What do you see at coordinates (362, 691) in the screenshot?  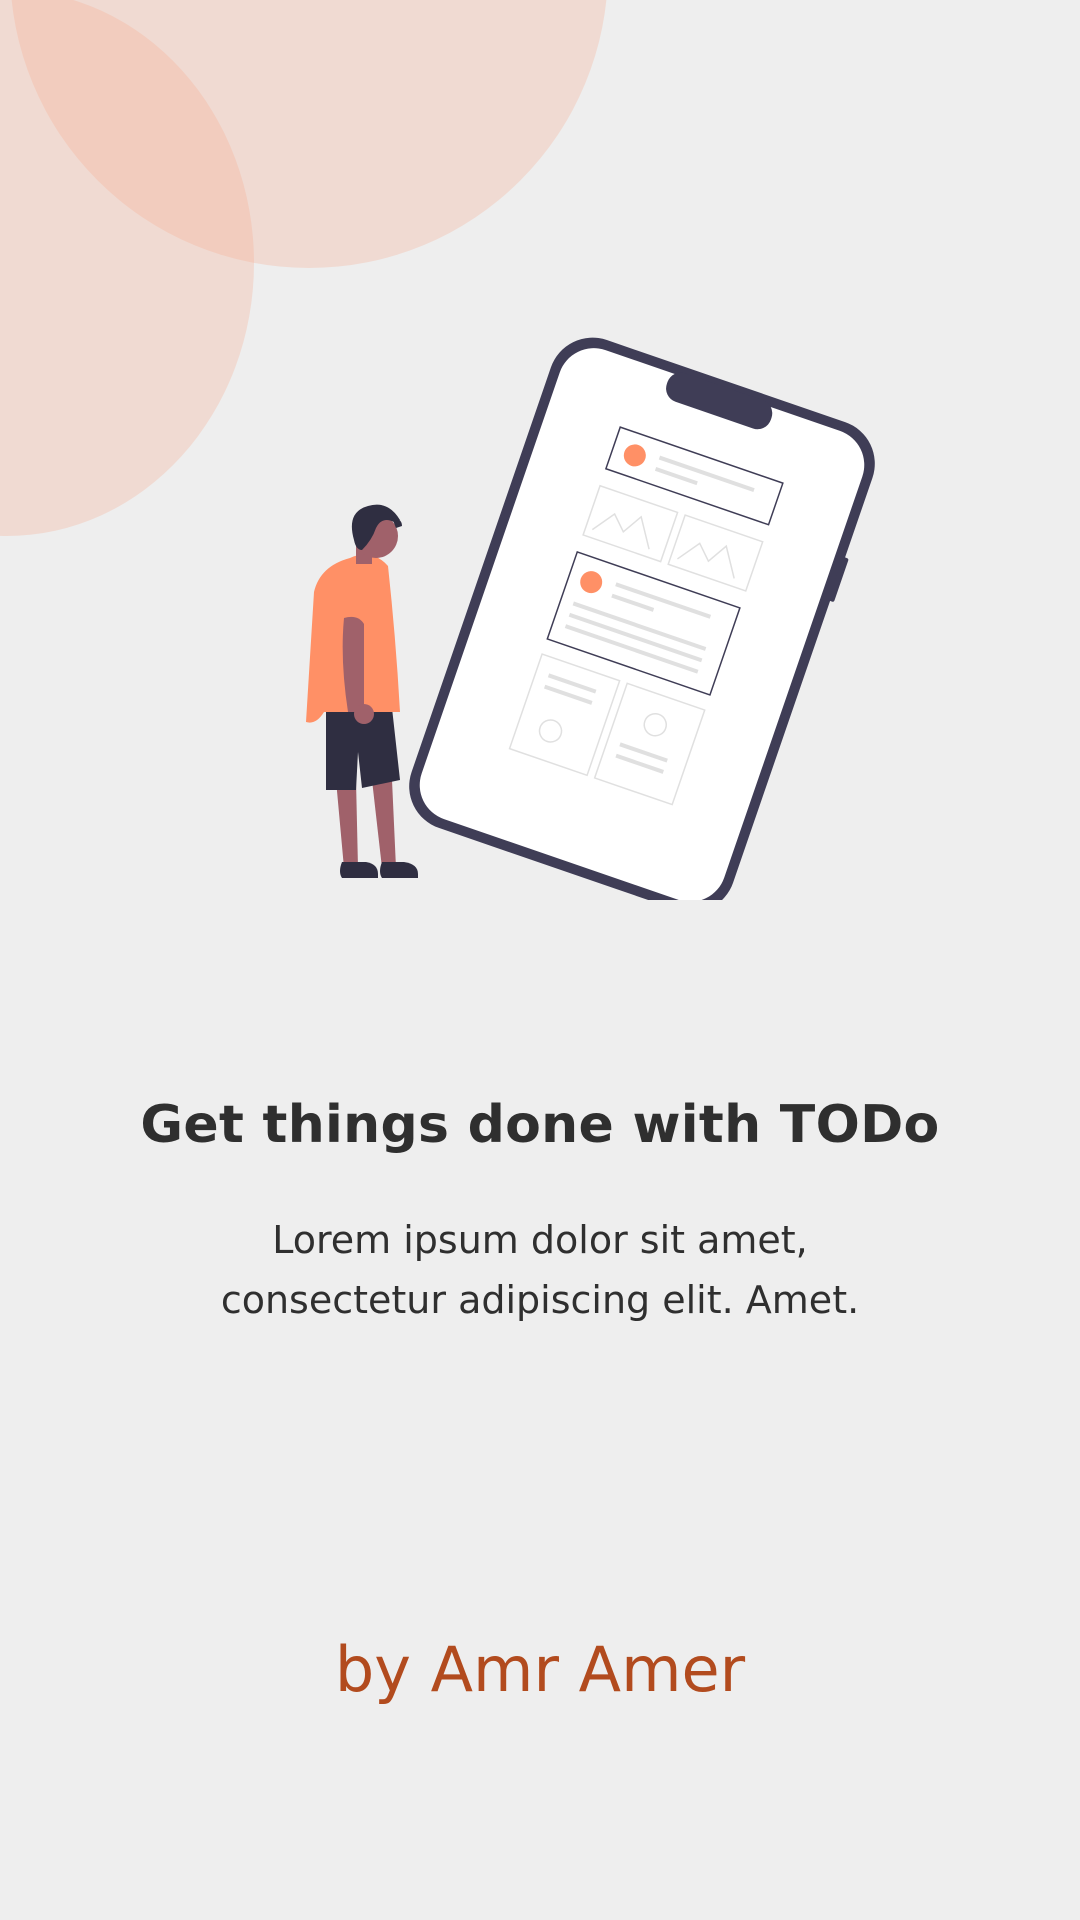 I see `person-illustration` at bounding box center [362, 691].